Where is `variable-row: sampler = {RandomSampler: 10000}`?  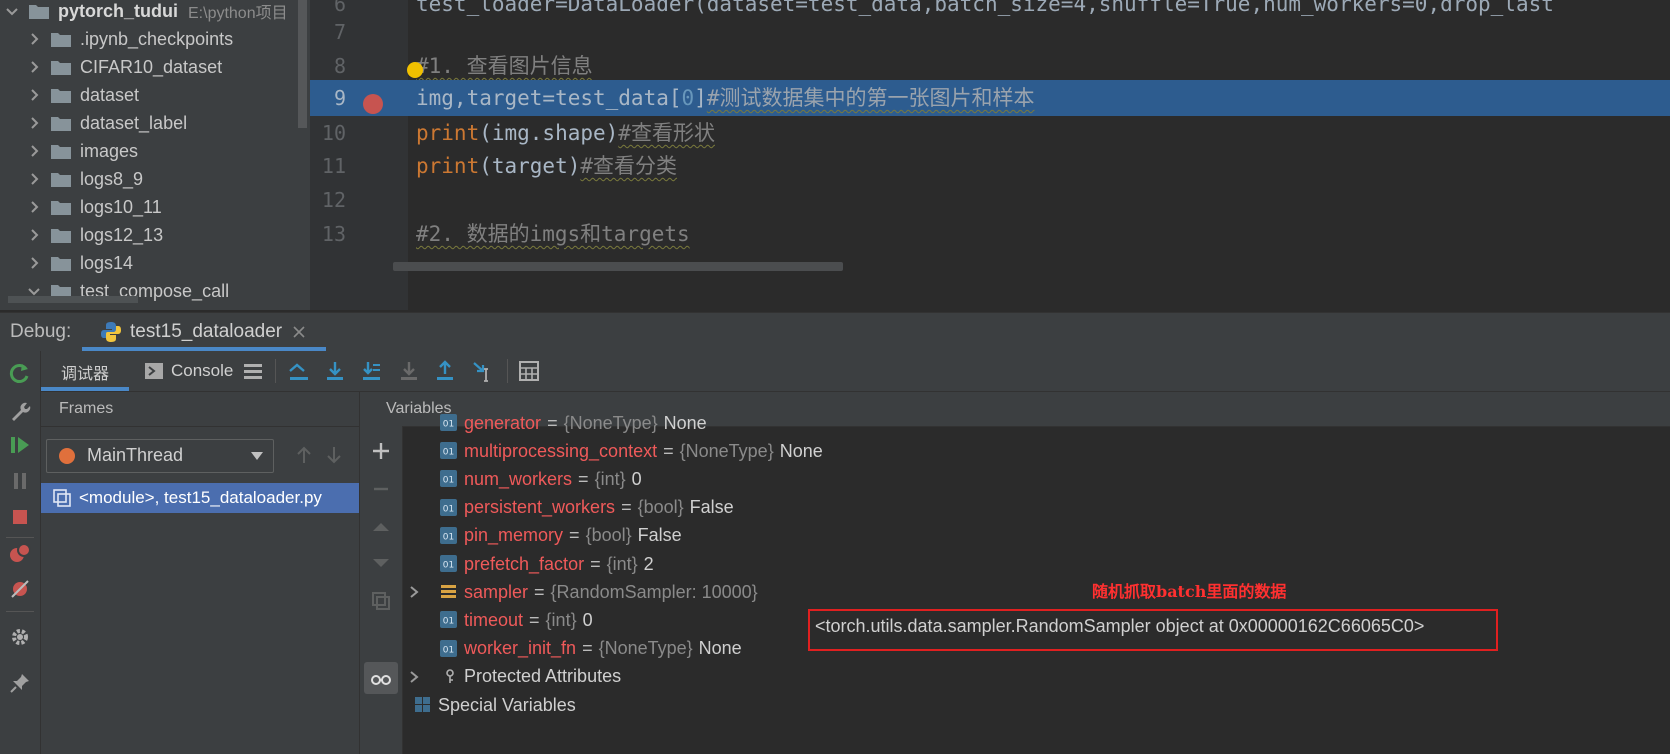
variable-row: sampler = {RandomSampler: 10000} is located at coordinates (1067, 592).